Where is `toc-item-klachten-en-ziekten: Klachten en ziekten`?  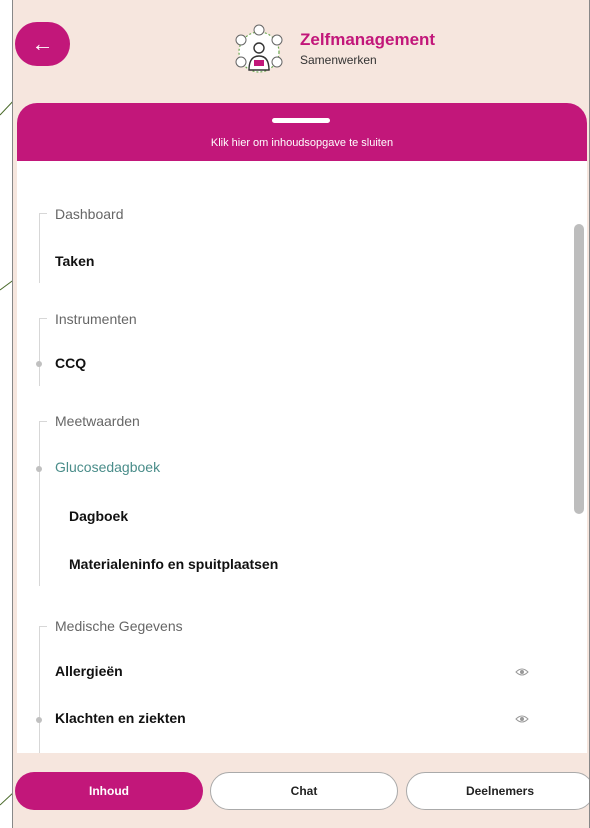 toc-item-klachten-en-ziekten: Klachten en ziekten is located at coordinates (120, 718).